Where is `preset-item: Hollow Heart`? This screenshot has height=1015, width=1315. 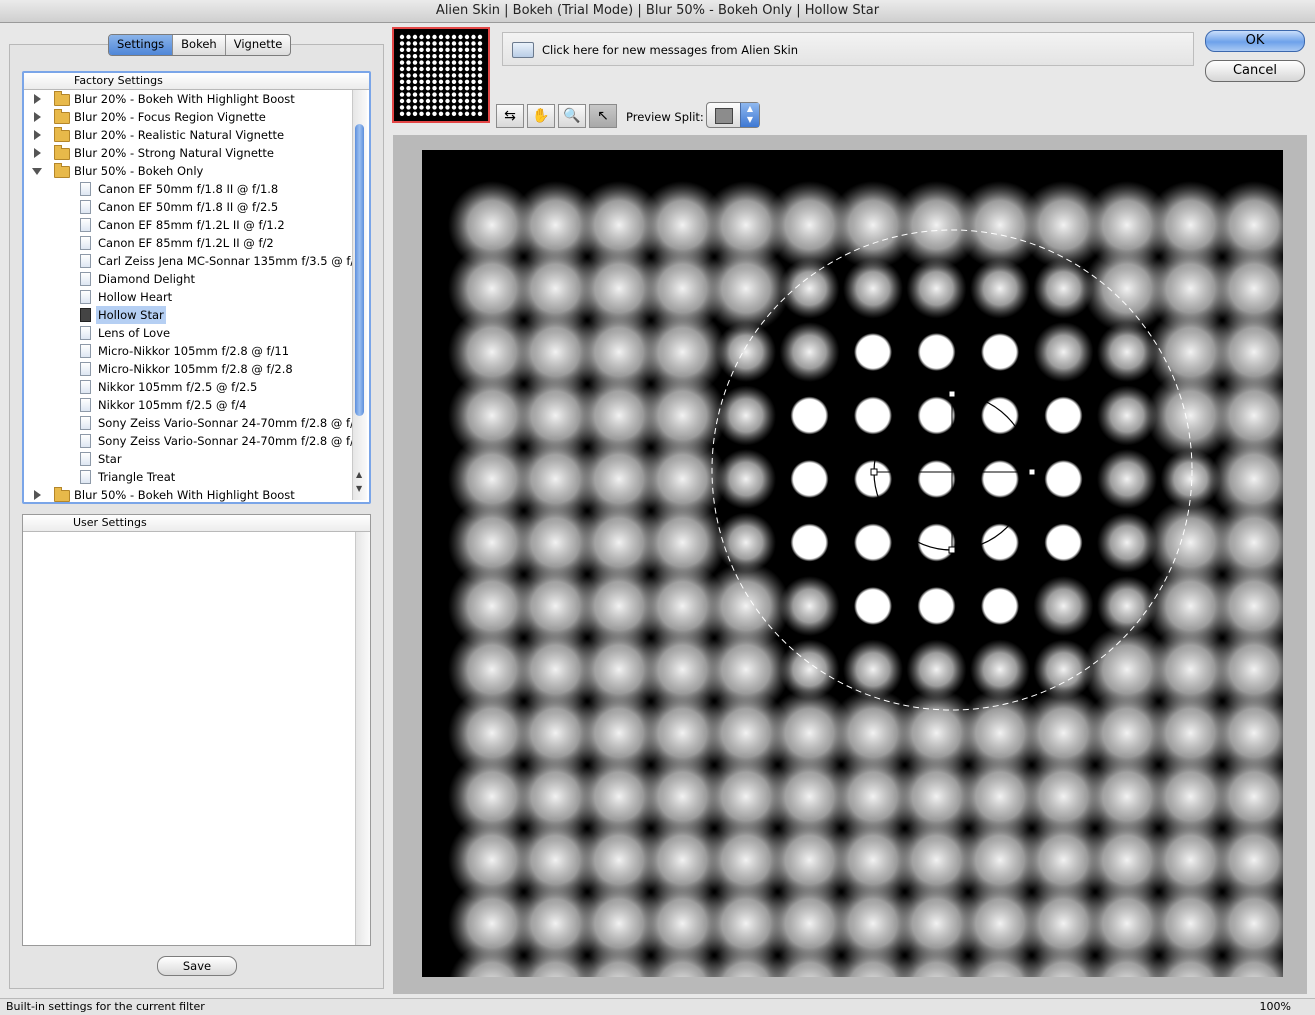
preset-item: Hollow Heart is located at coordinates (190, 297).